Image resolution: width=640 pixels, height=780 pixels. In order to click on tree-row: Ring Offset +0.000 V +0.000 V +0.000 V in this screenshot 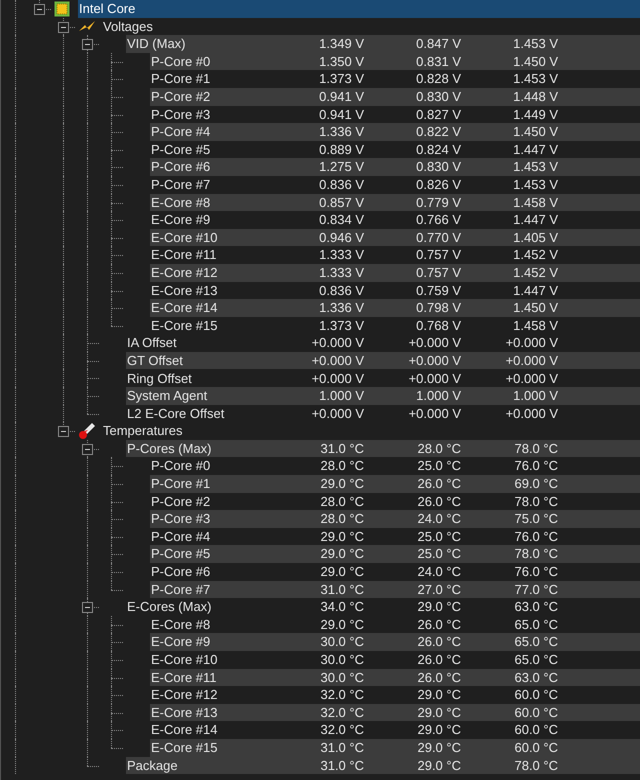, I will do `click(383, 378)`.